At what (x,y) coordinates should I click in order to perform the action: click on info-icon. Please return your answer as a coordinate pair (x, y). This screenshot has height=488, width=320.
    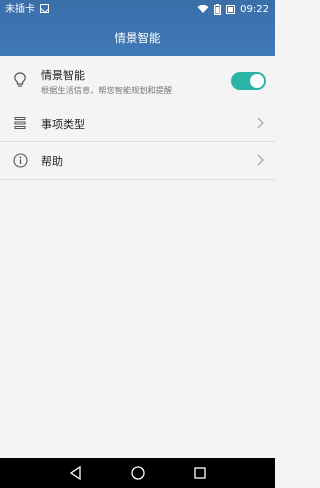
    Looking at the image, I should click on (20, 160).